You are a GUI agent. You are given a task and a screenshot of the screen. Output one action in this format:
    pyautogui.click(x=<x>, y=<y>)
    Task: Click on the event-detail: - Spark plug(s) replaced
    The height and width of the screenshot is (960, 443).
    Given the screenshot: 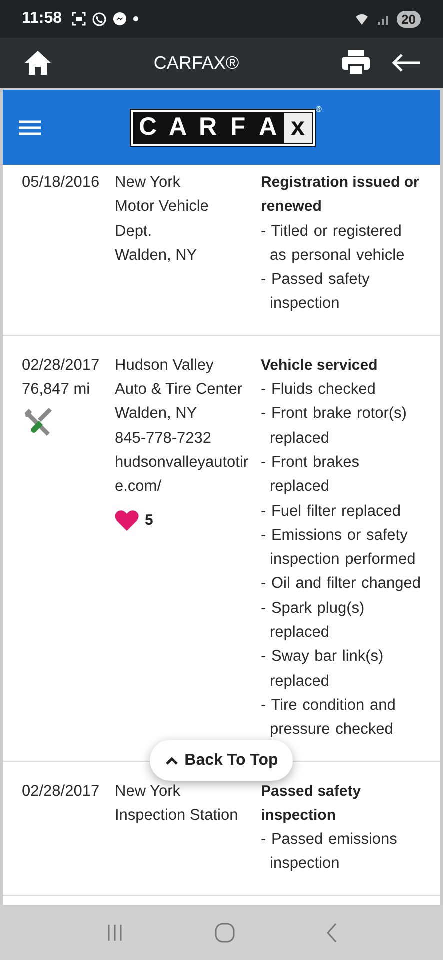 What is the action you would take?
    pyautogui.click(x=313, y=621)
    